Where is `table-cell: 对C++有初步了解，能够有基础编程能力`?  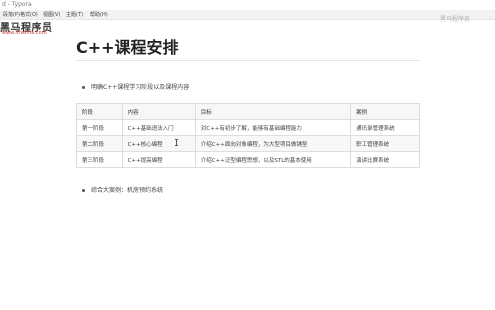 table-cell: 对C++有初步了解，能够有基础编程能力 is located at coordinates (273, 127).